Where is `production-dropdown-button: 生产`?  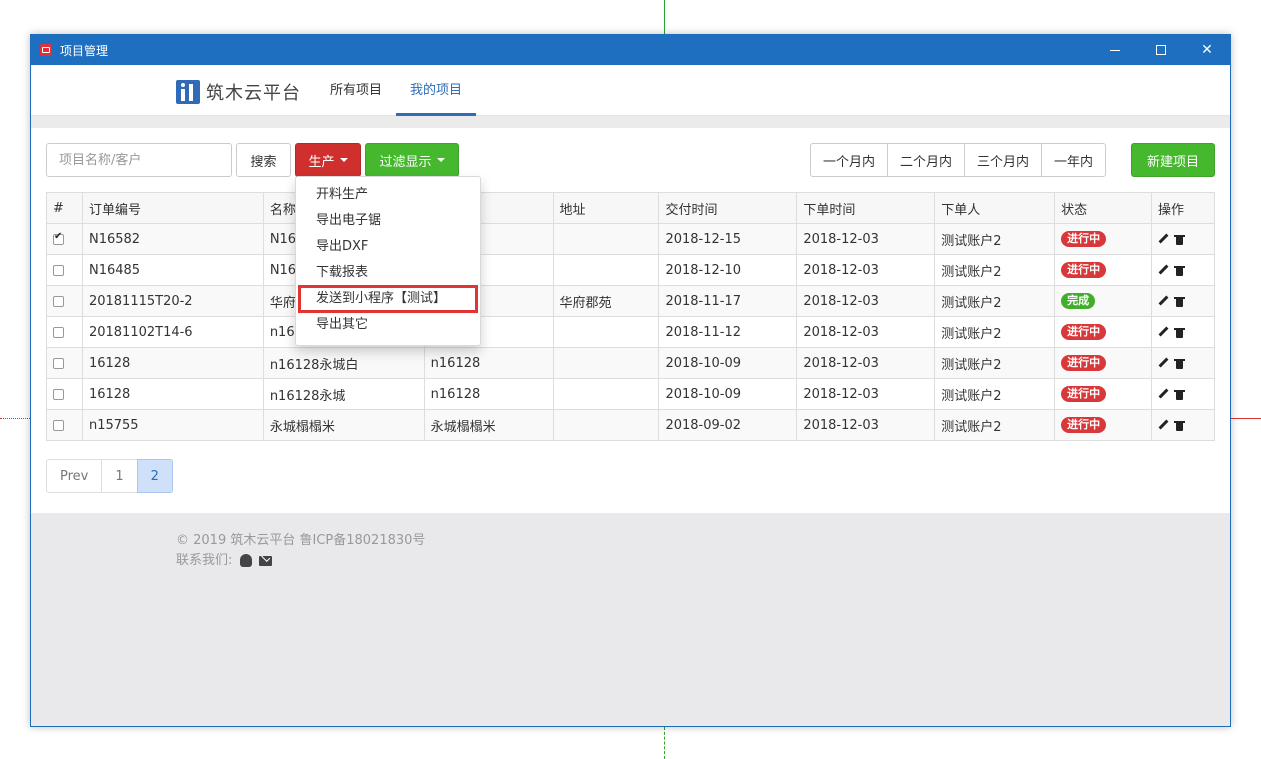 production-dropdown-button: 生产 is located at coordinates (328, 160).